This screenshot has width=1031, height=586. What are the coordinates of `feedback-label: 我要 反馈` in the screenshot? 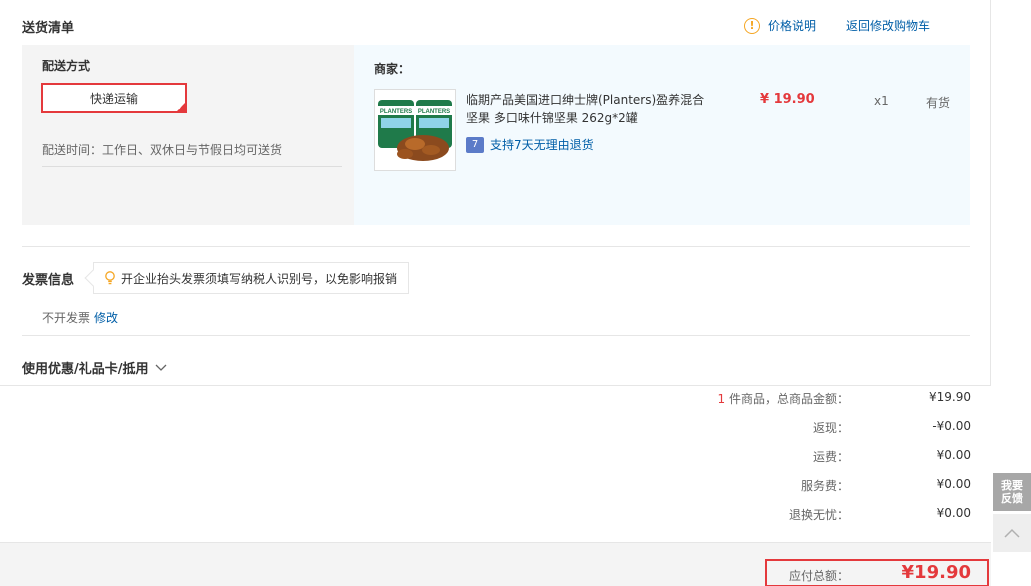 It's located at (1012, 492).